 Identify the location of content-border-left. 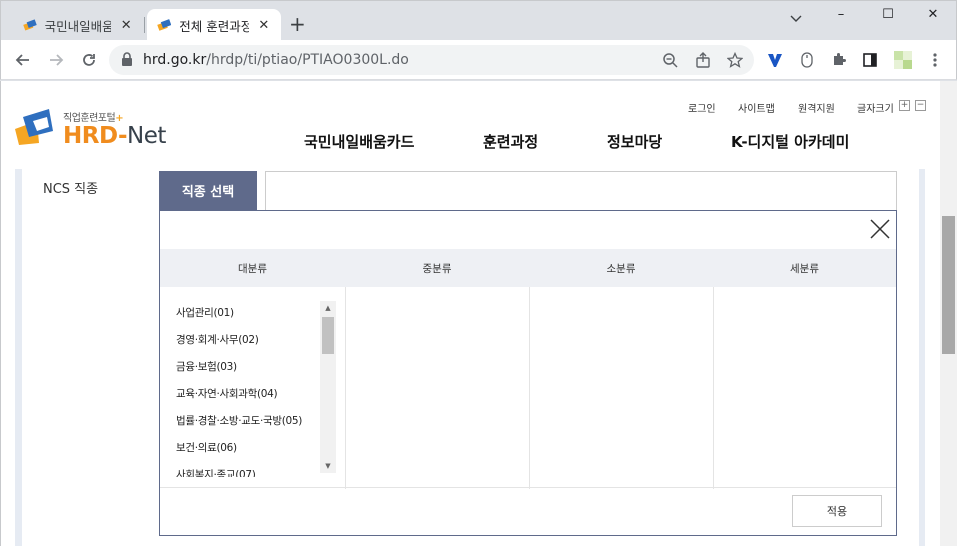
(18, 357).